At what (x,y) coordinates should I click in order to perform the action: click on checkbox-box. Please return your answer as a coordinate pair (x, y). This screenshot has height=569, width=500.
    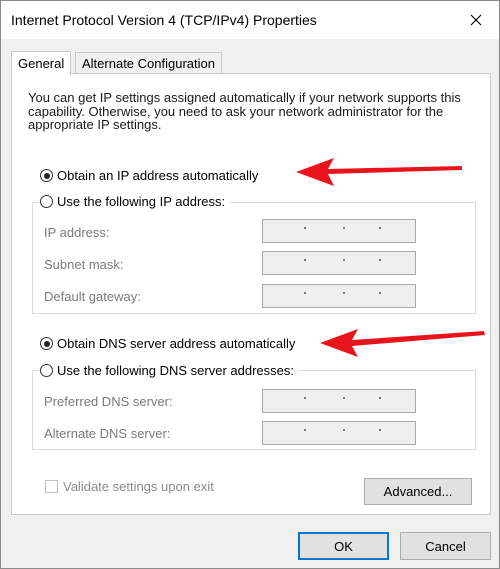
    Looking at the image, I should click on (51, 486).